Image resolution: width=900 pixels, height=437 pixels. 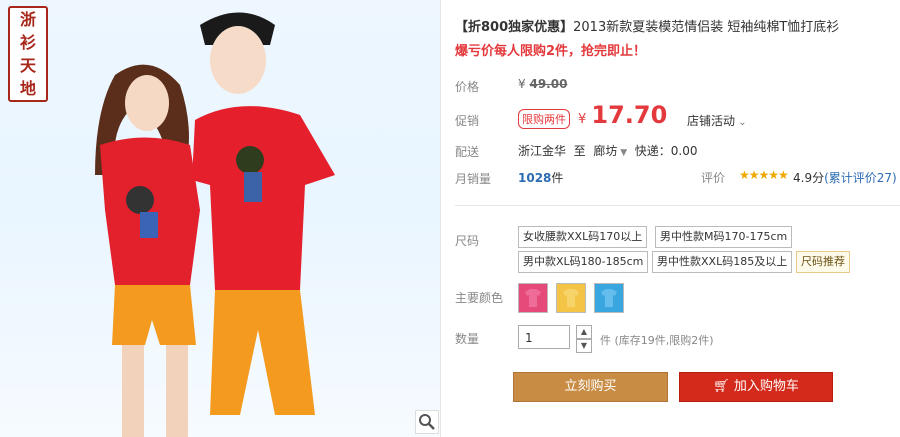 What do you see at coordinates (657, 340) in the screenshot?
I see `stock-info: 件 (库存19件,限购2件)` at bounding box center [657, 340].